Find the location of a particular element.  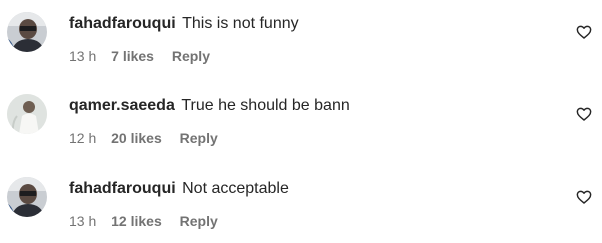

comment-meta: 13 h 12 likes Reply is located at coordinates (143, 221).